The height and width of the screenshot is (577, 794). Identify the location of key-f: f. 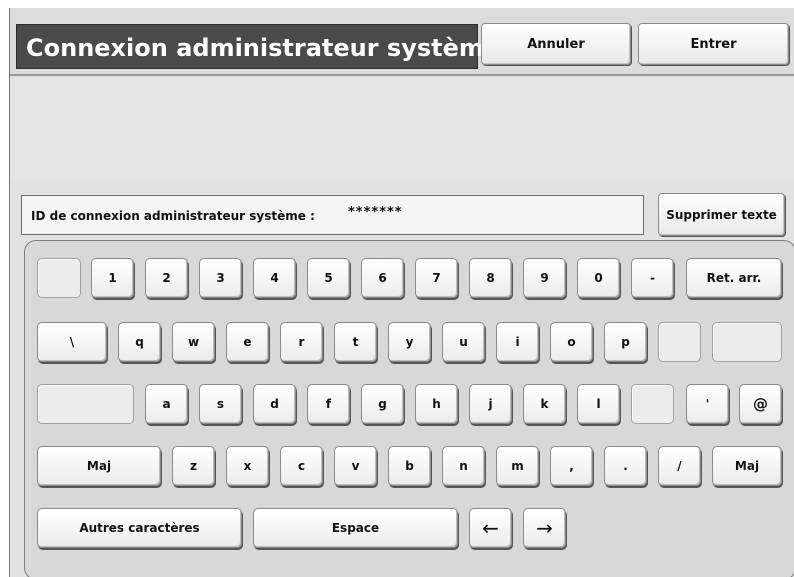
(328, 404).